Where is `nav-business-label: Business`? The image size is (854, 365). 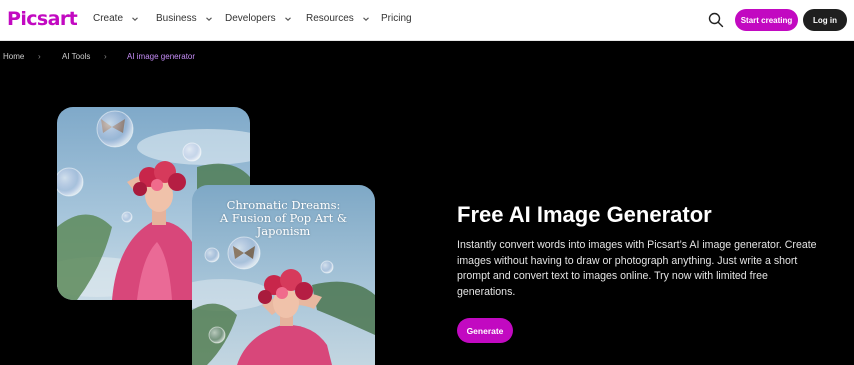
nav-business-label: Business is located at coordinates (176, 18).